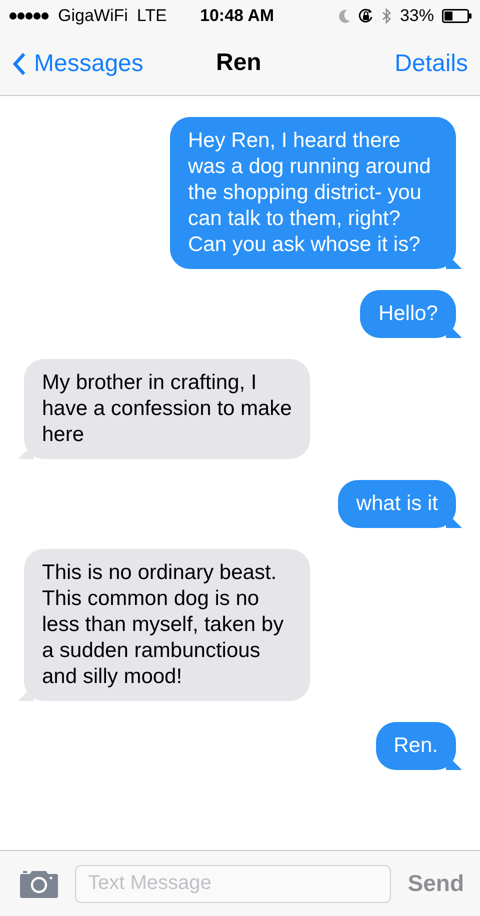  What do you see at coordinates (237, 16) in the screenshot?
I see `clock-time: 10:48 AM` at bounding box center [237, 16].